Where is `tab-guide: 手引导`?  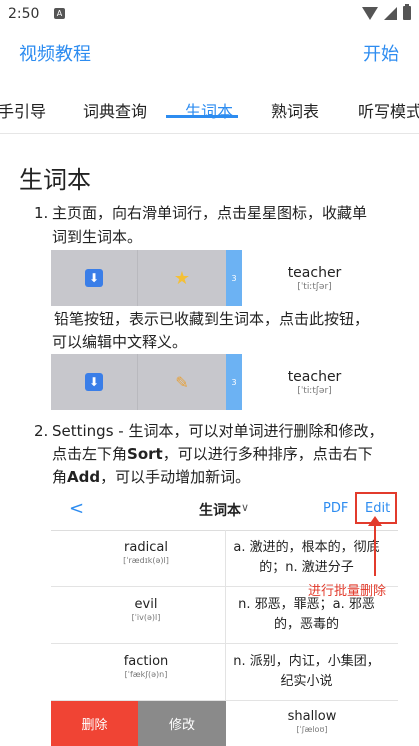 tab-guide: 手引导 is located at coordinates (23, 110).